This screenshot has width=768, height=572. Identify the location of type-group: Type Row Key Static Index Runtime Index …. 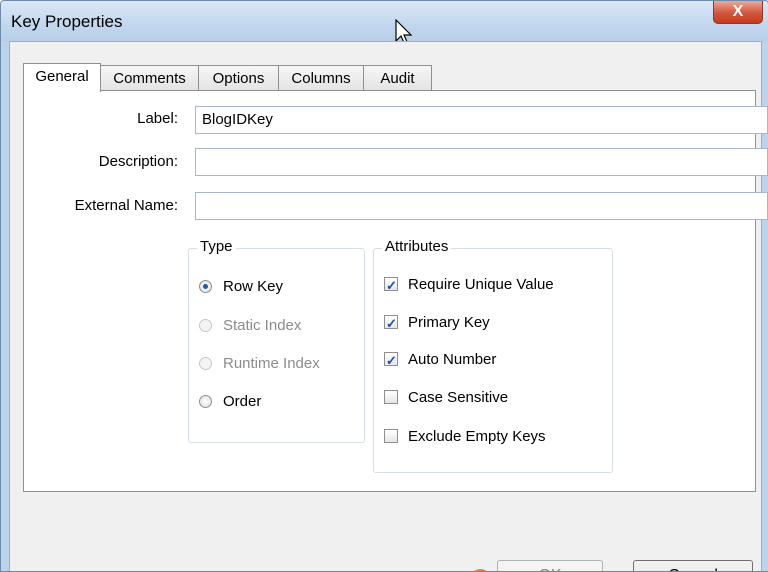
(276, 340).